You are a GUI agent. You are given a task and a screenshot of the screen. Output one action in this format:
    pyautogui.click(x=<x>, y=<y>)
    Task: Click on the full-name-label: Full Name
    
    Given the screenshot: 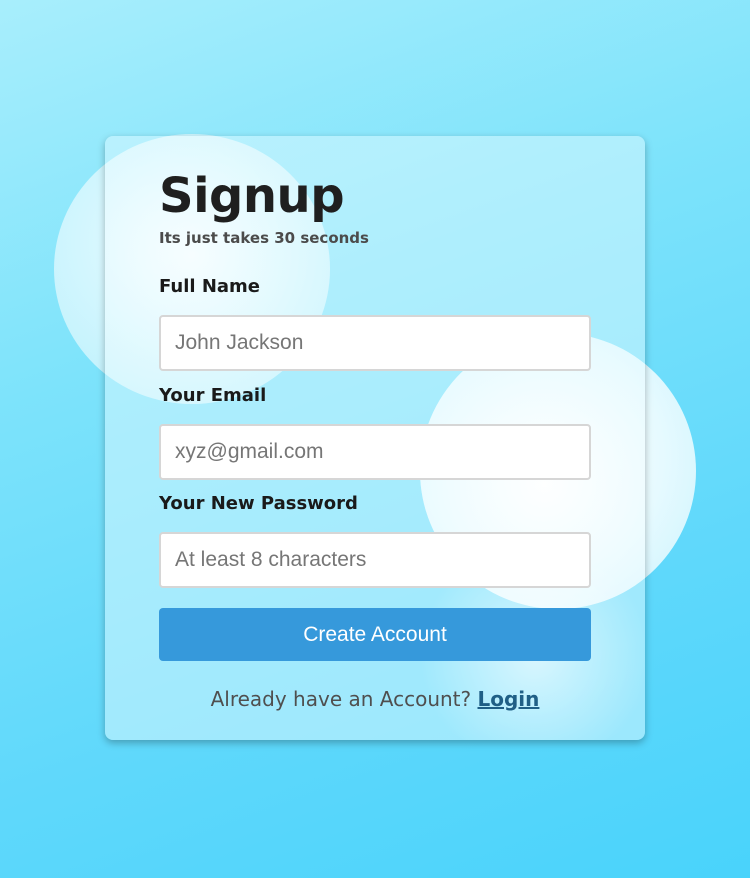 What is the action you would take?
    pyautogui.click(x=209, y=286)
    